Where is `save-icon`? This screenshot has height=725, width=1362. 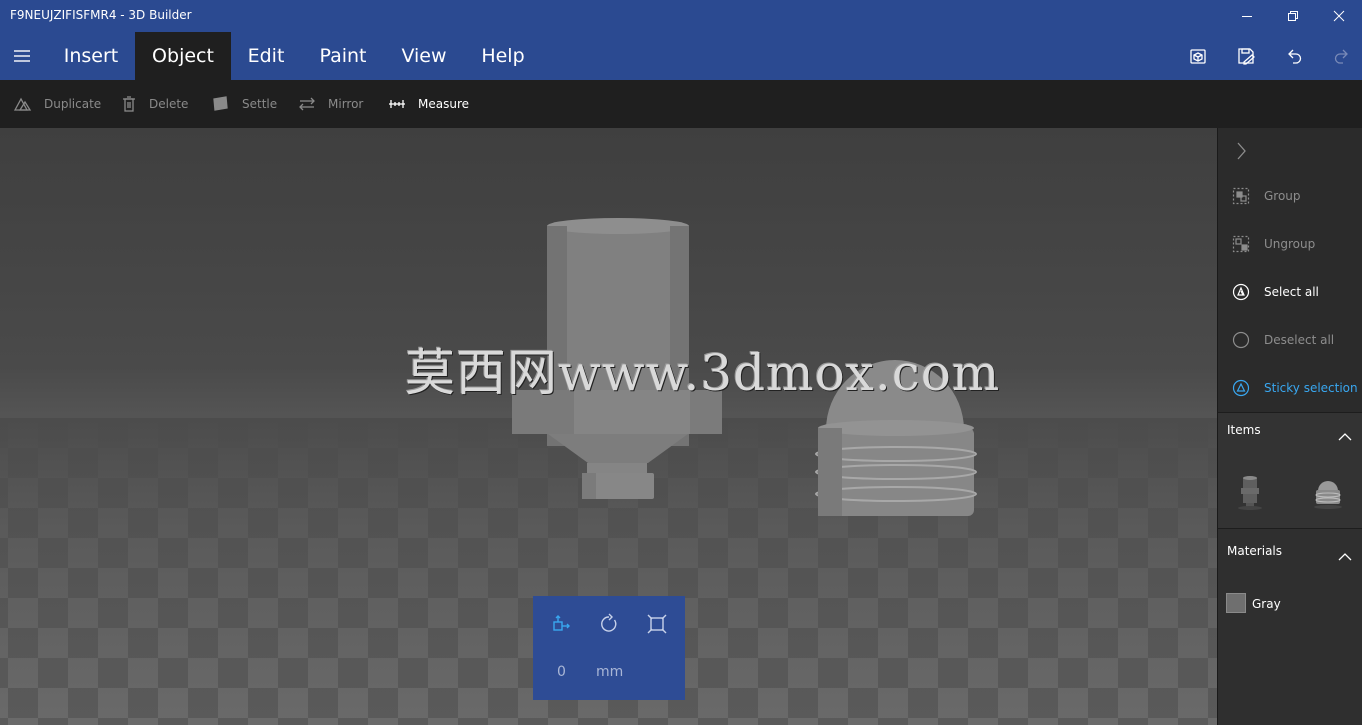
save-icon is located at coordinates (1246, 56).